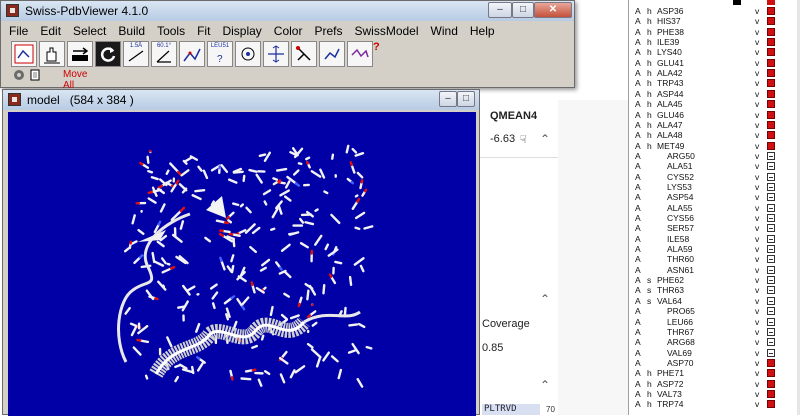 The height and width of the screenshot is (416, 800). Describe the element at coordinates (714, 228) in the screenshot. I see `residue-row: ASER57v` at that location.